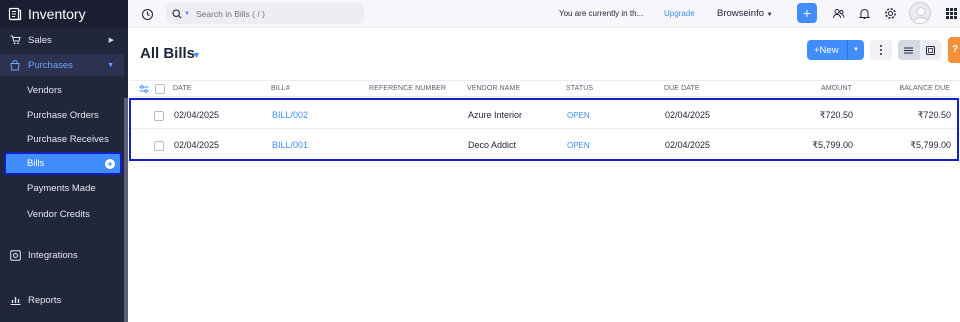 The height and width of the screenshot is (322, 960). Describe the element at coordinates (15, 300) in the screenshot. I see `bar-chart-icon` at that location.